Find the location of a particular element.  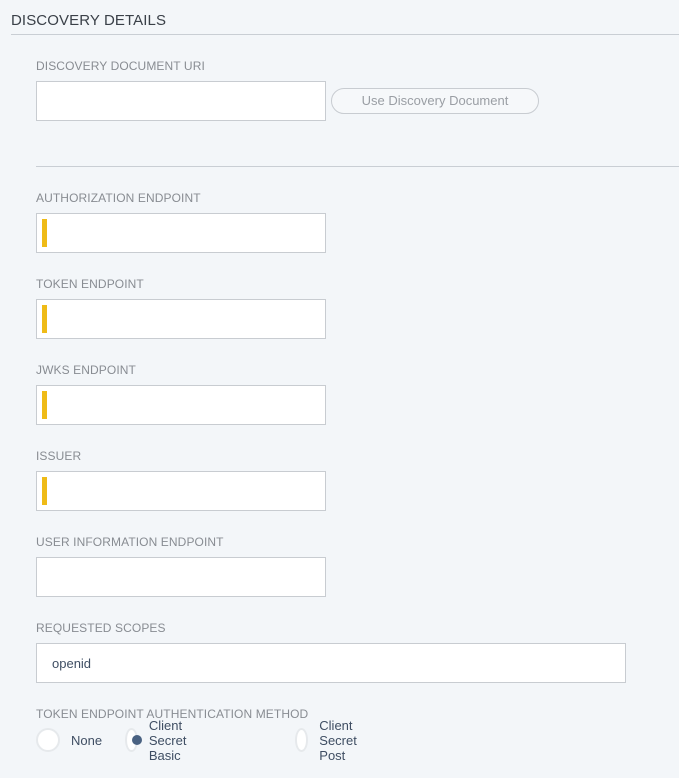

token-endpoint-input is located at coordinates (181, 319).